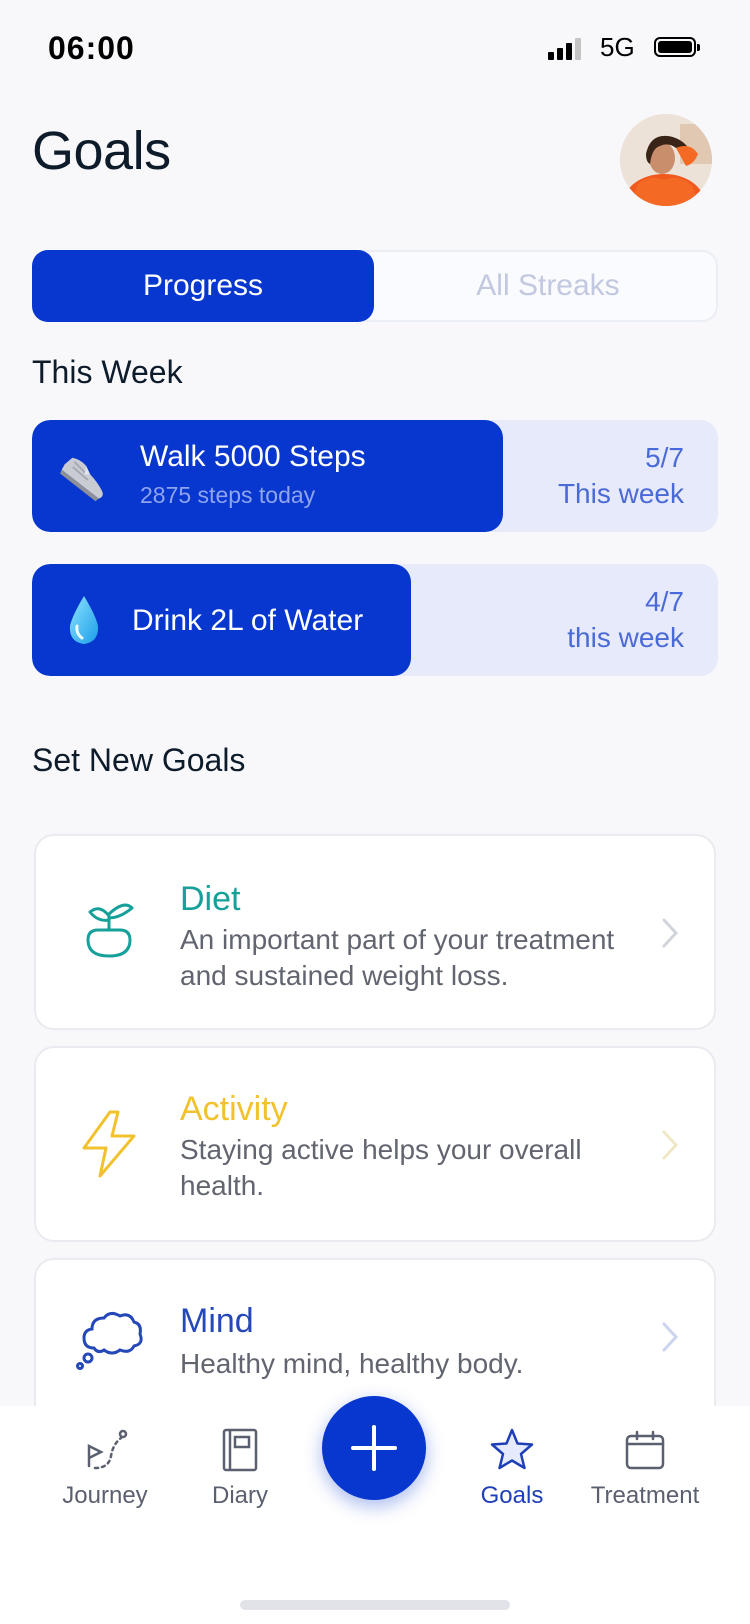 Image resolution: width=750 pixels, height=1624 pixels. I want to click on segmented-control: Progress All Streaks, so click(375, 286).